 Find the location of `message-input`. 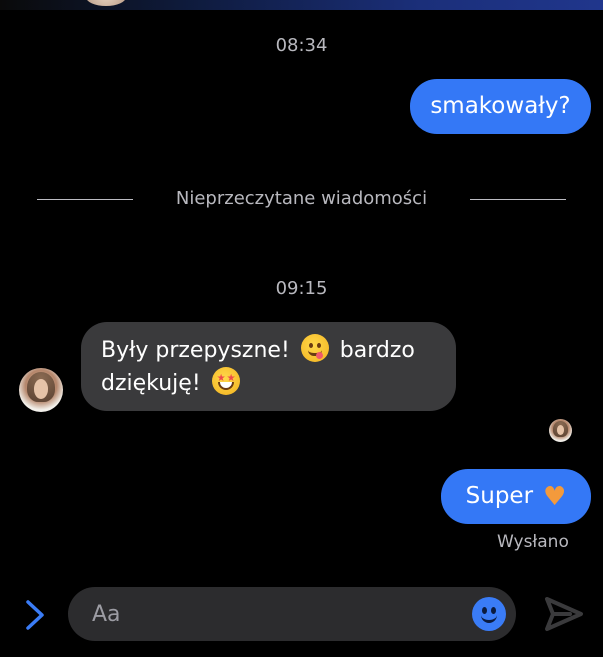

message-input is located at coordinates (272, 614).